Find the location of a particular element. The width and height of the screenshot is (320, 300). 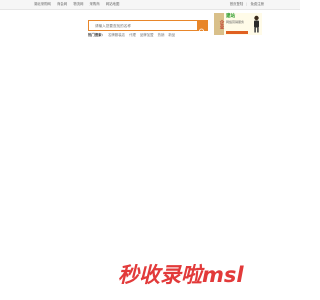

login-link: 首页登陆 is located at coordinates (237, 4).